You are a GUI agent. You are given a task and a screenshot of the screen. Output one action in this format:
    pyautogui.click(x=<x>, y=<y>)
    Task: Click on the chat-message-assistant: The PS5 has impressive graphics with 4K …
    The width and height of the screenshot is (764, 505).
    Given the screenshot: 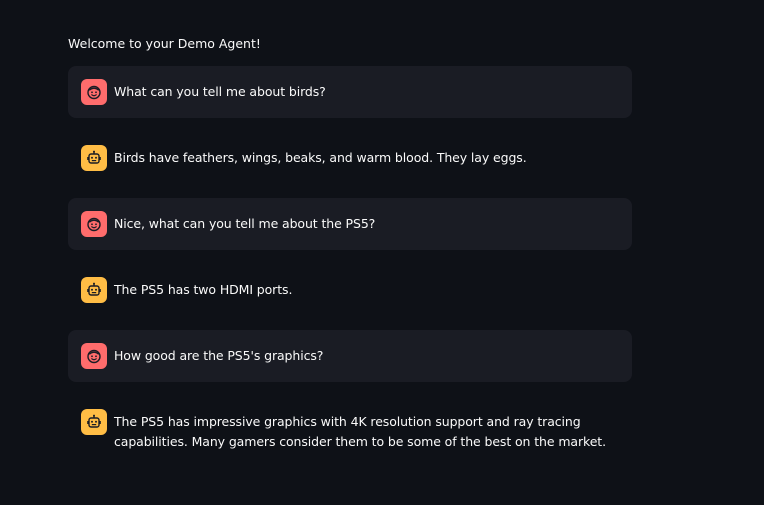 What is the action you would take?
    pyautogui.click(x=350, y=430)
    